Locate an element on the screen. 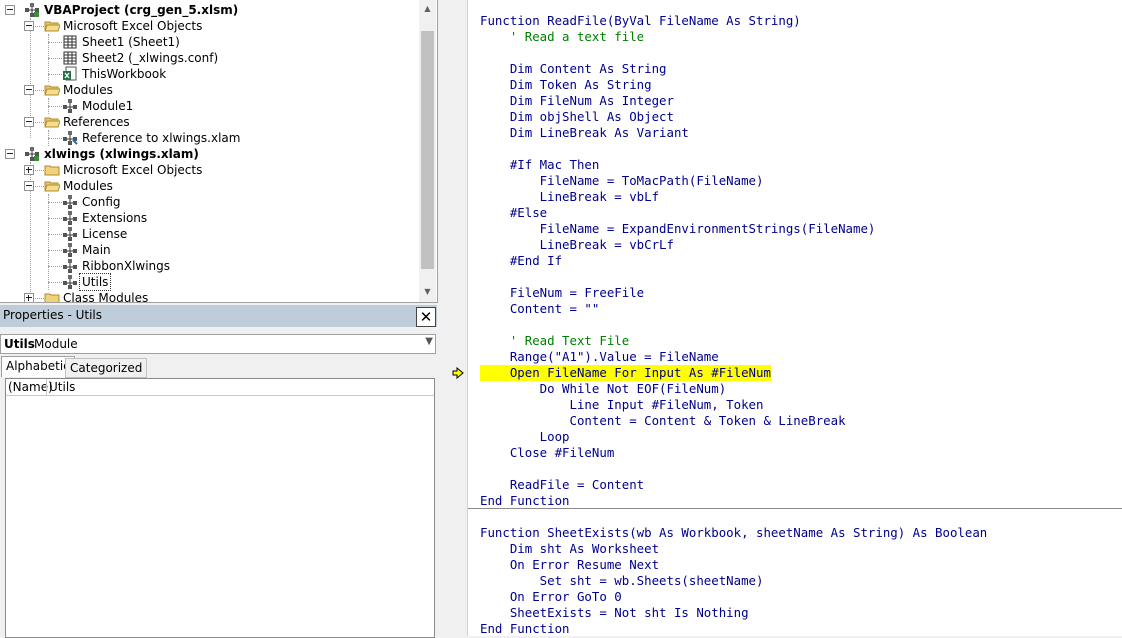 This screenshot has width=1122, height=638. tree-item-label: Reference to xlwings.xlam is located at coordinates (161, 138).